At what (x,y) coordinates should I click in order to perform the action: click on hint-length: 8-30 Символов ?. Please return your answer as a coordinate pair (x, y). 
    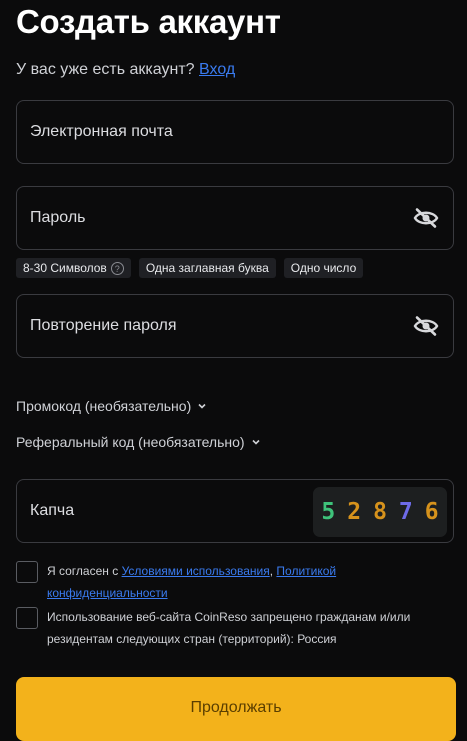
    Looking at the image, I should click on (73, 268).